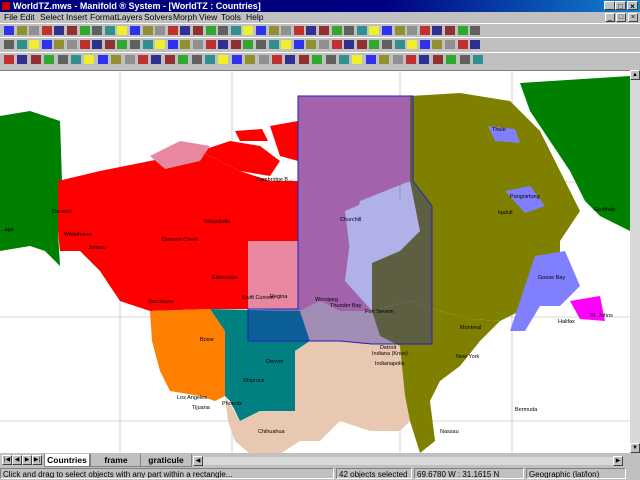 The height and width of the screenshot is (480, 640). I want to click on menu-help: Help, so click(254, 17).